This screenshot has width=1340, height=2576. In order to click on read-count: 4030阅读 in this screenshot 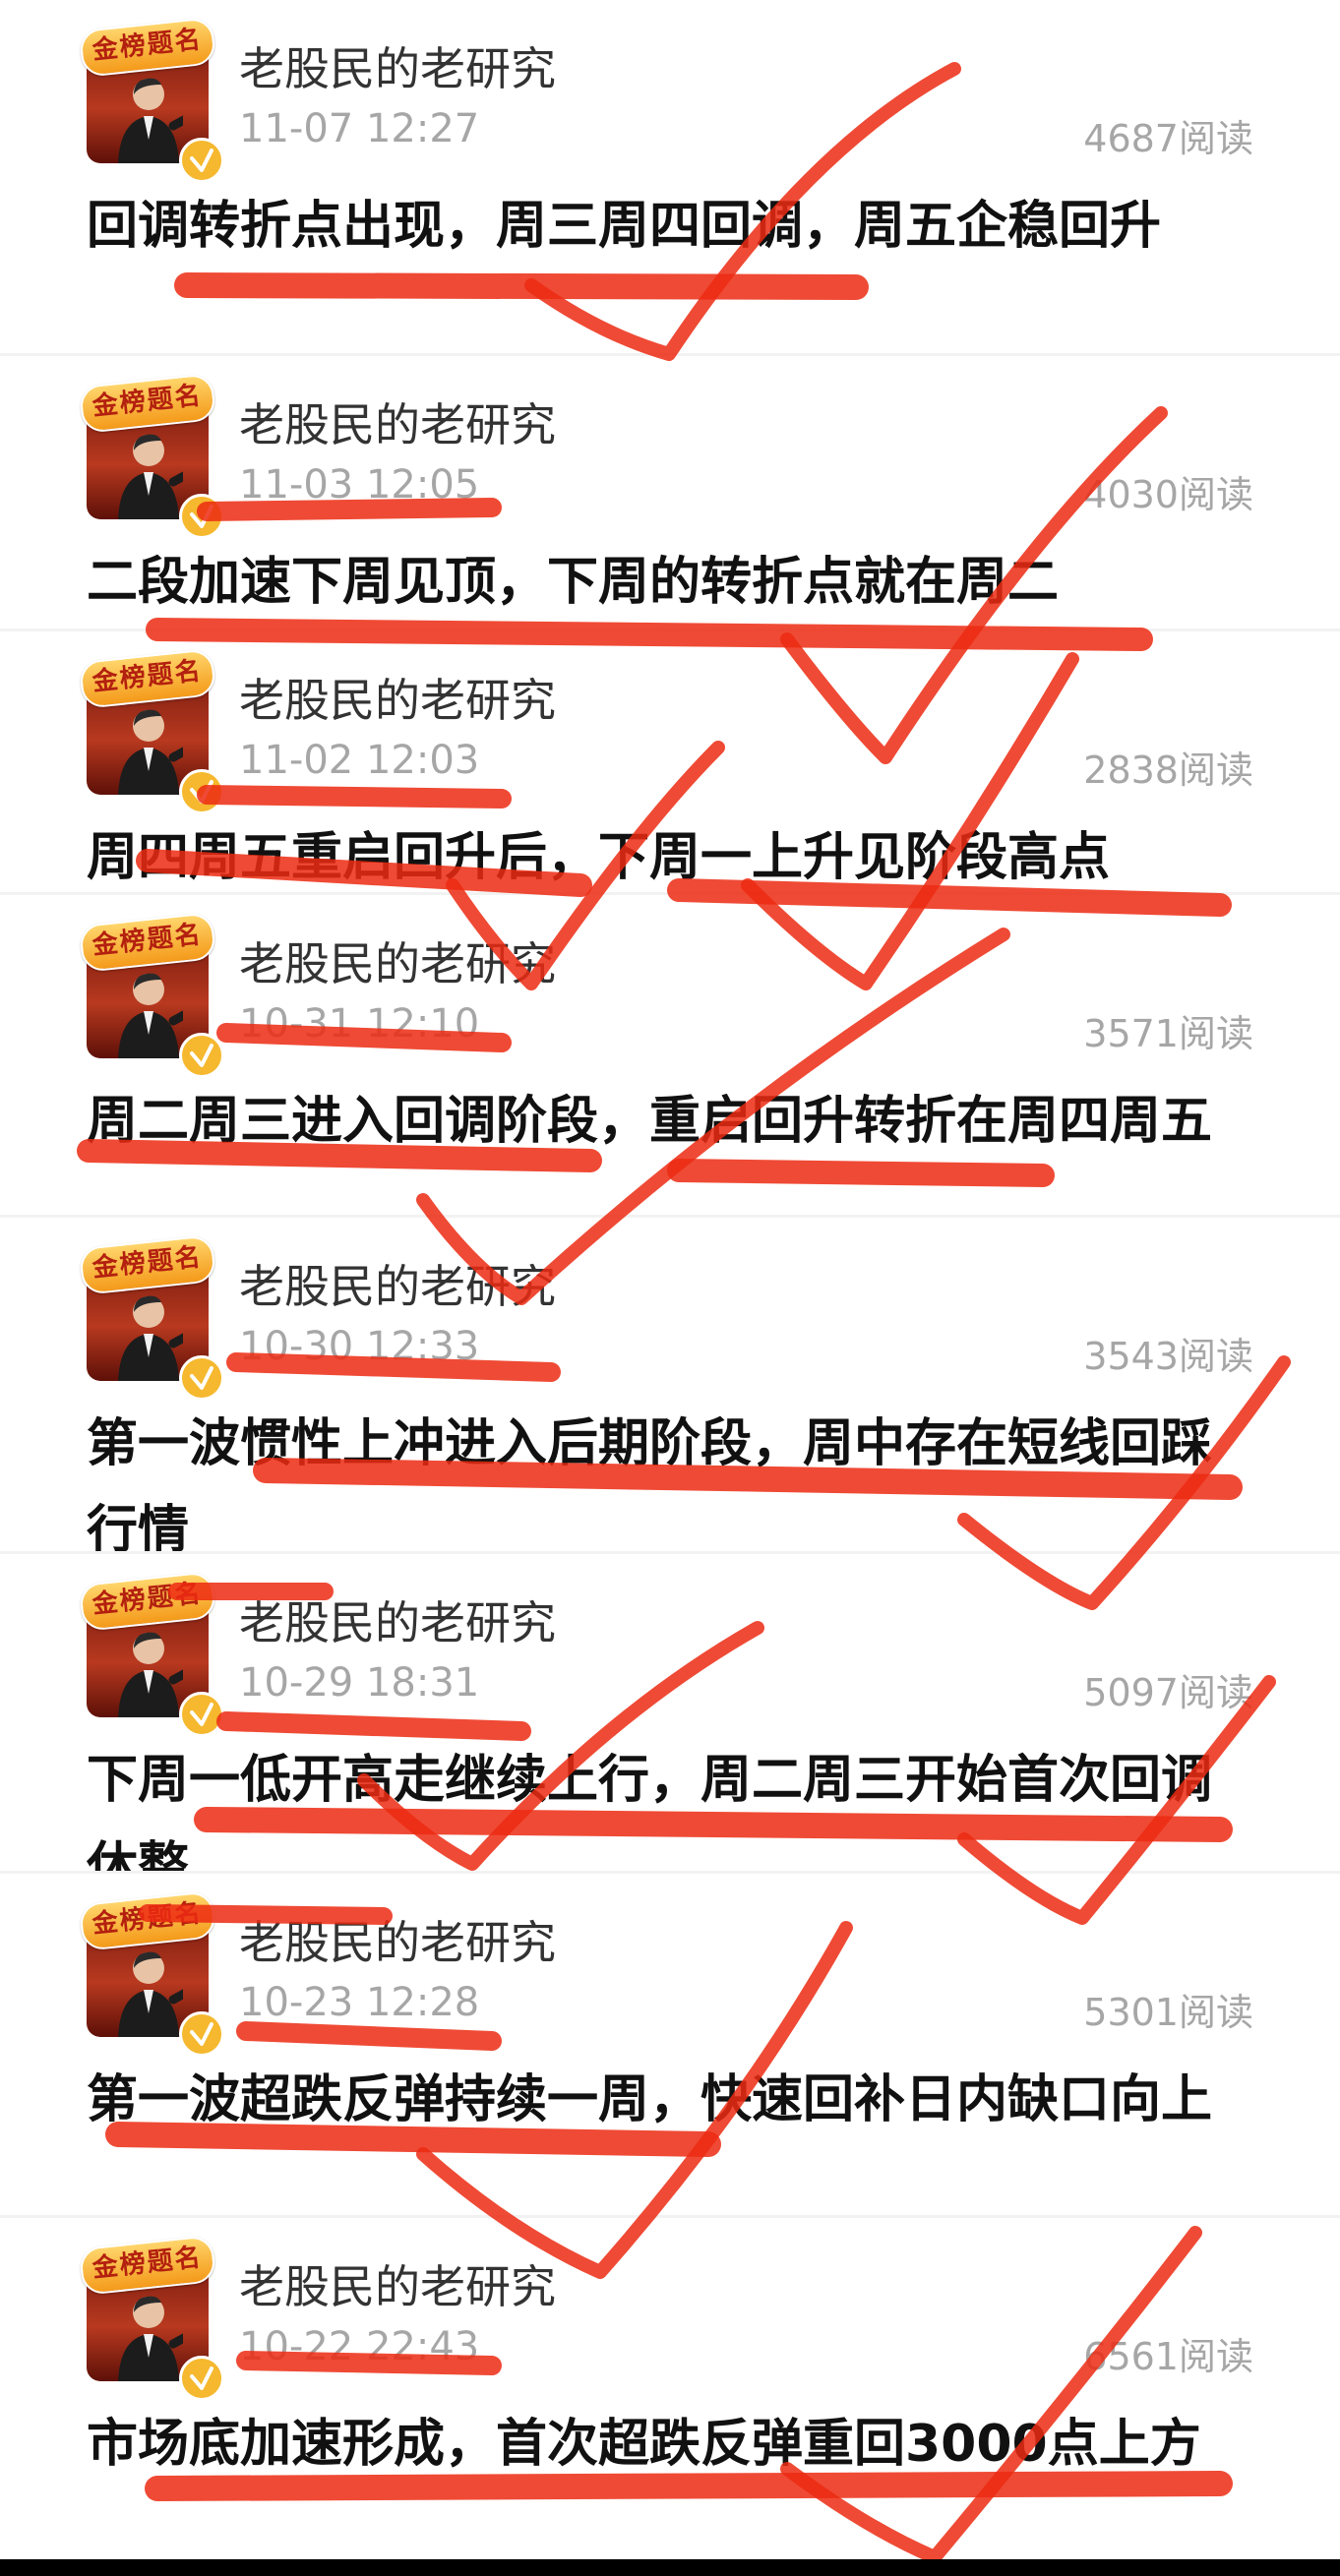, I will do `click(1168, 495)`.